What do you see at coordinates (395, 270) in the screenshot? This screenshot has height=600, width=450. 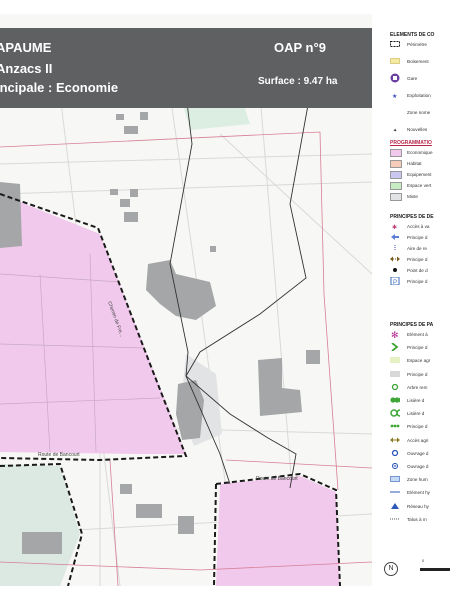 I see `dot-icon` at bounding box center [395, 270].